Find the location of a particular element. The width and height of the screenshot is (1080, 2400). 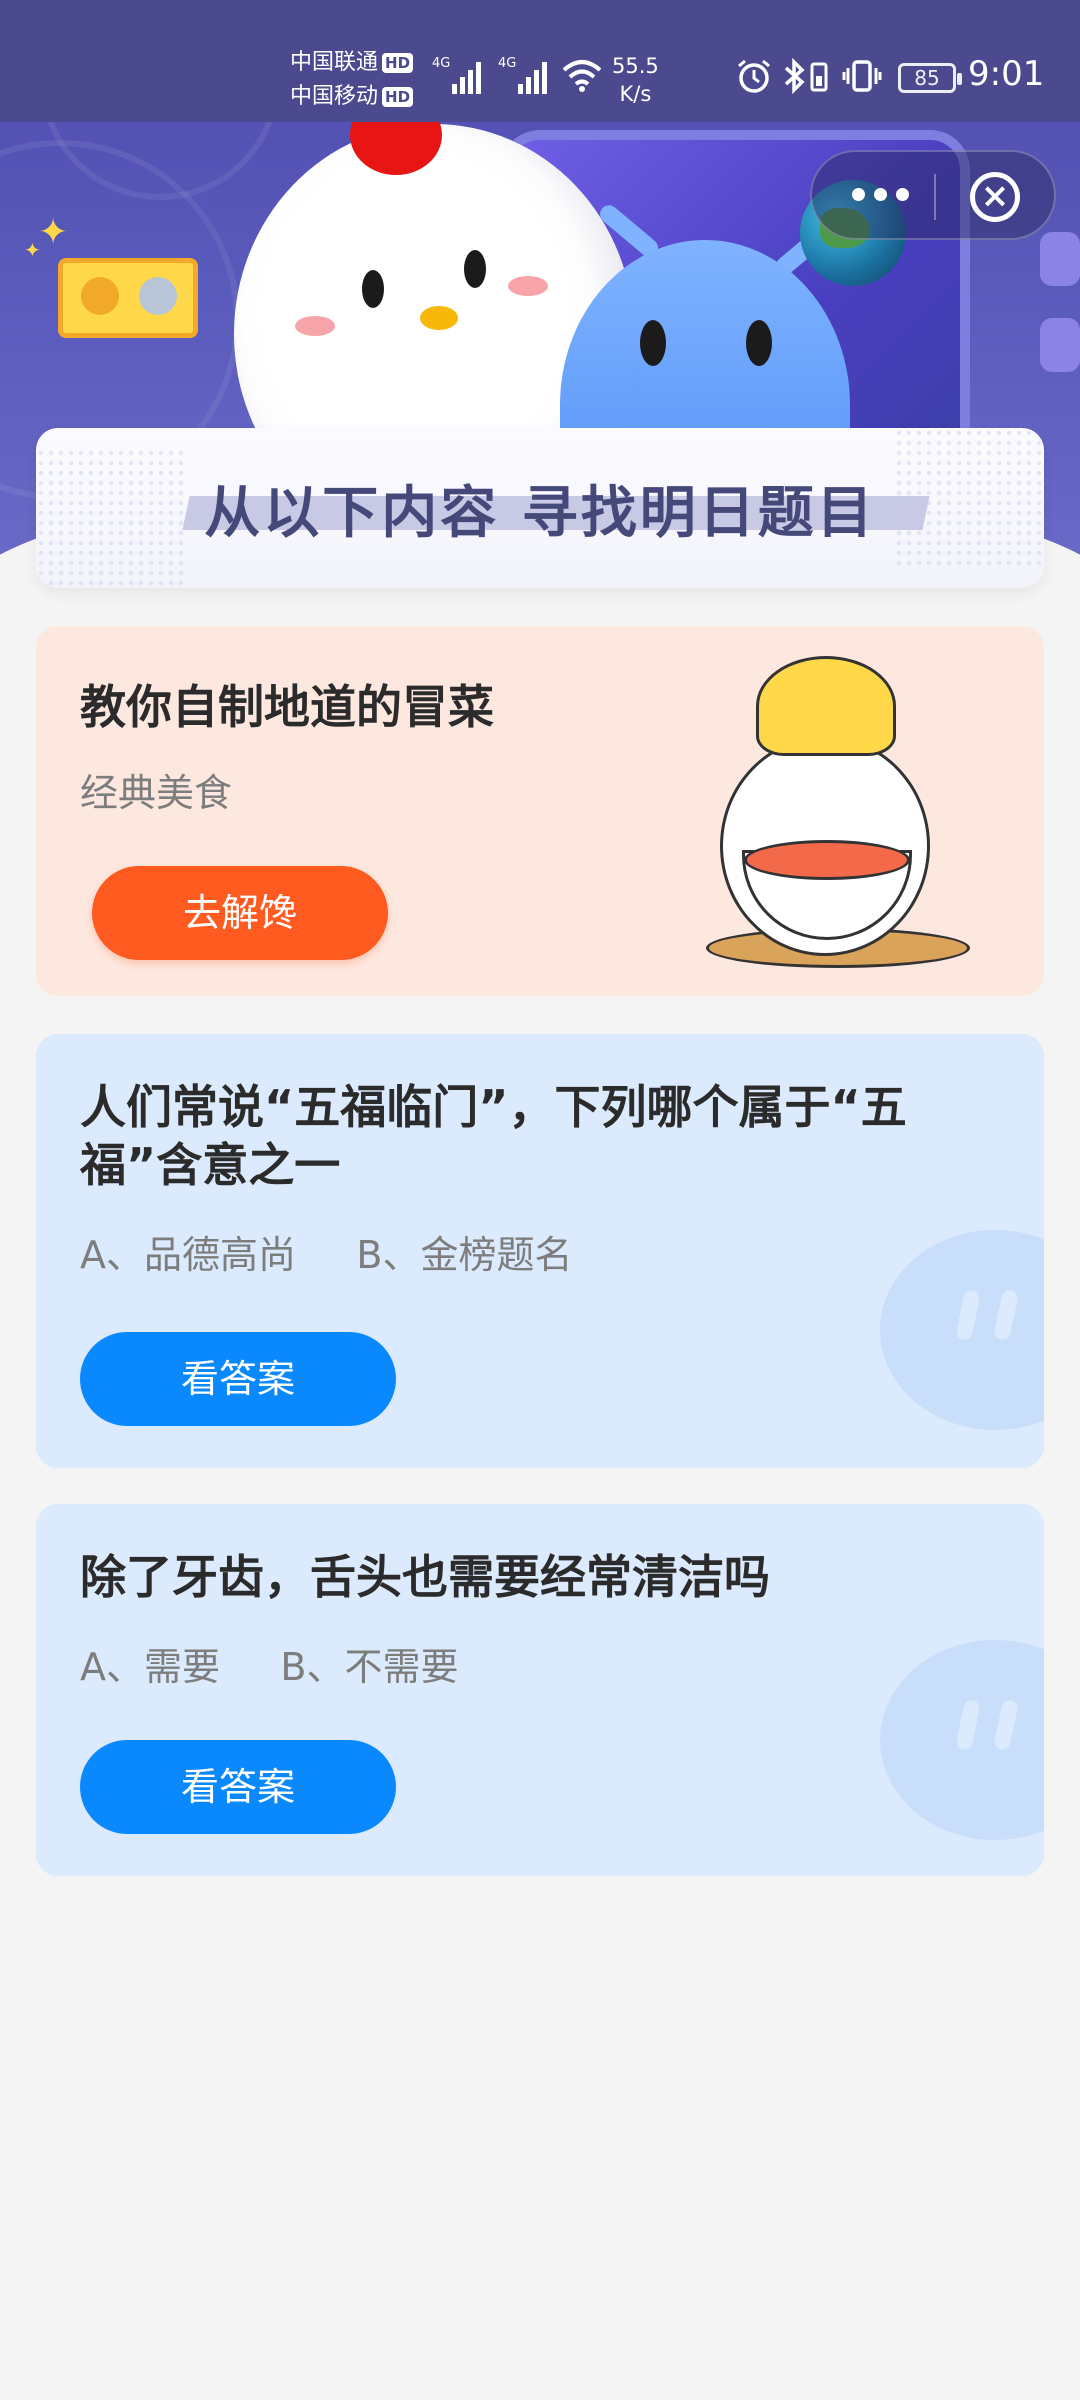

carrier-1: 中国联通 is located at coordinates (334, 62).